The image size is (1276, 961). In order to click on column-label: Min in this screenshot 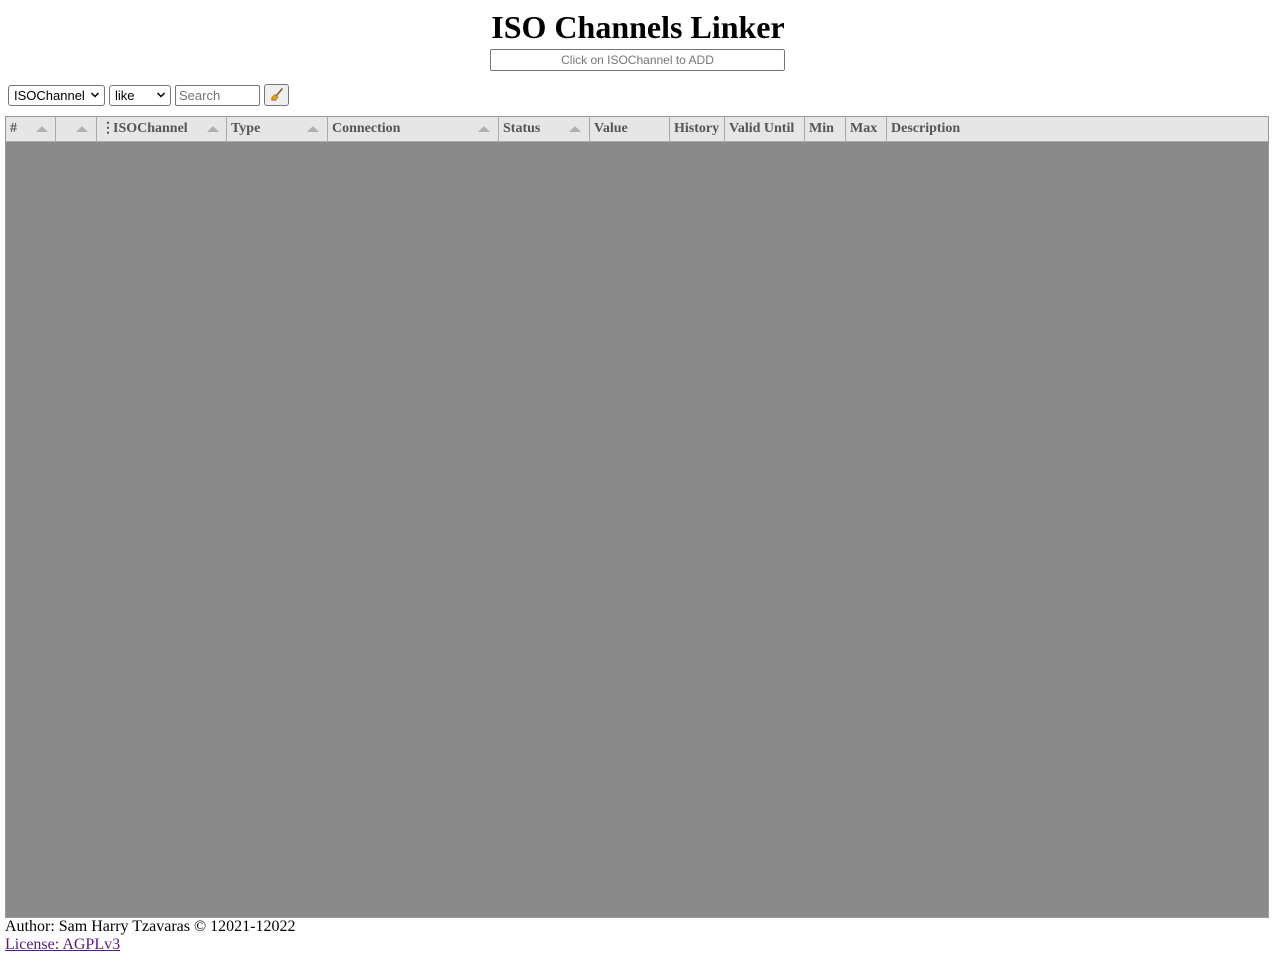, I will do `click(821, 128)`.